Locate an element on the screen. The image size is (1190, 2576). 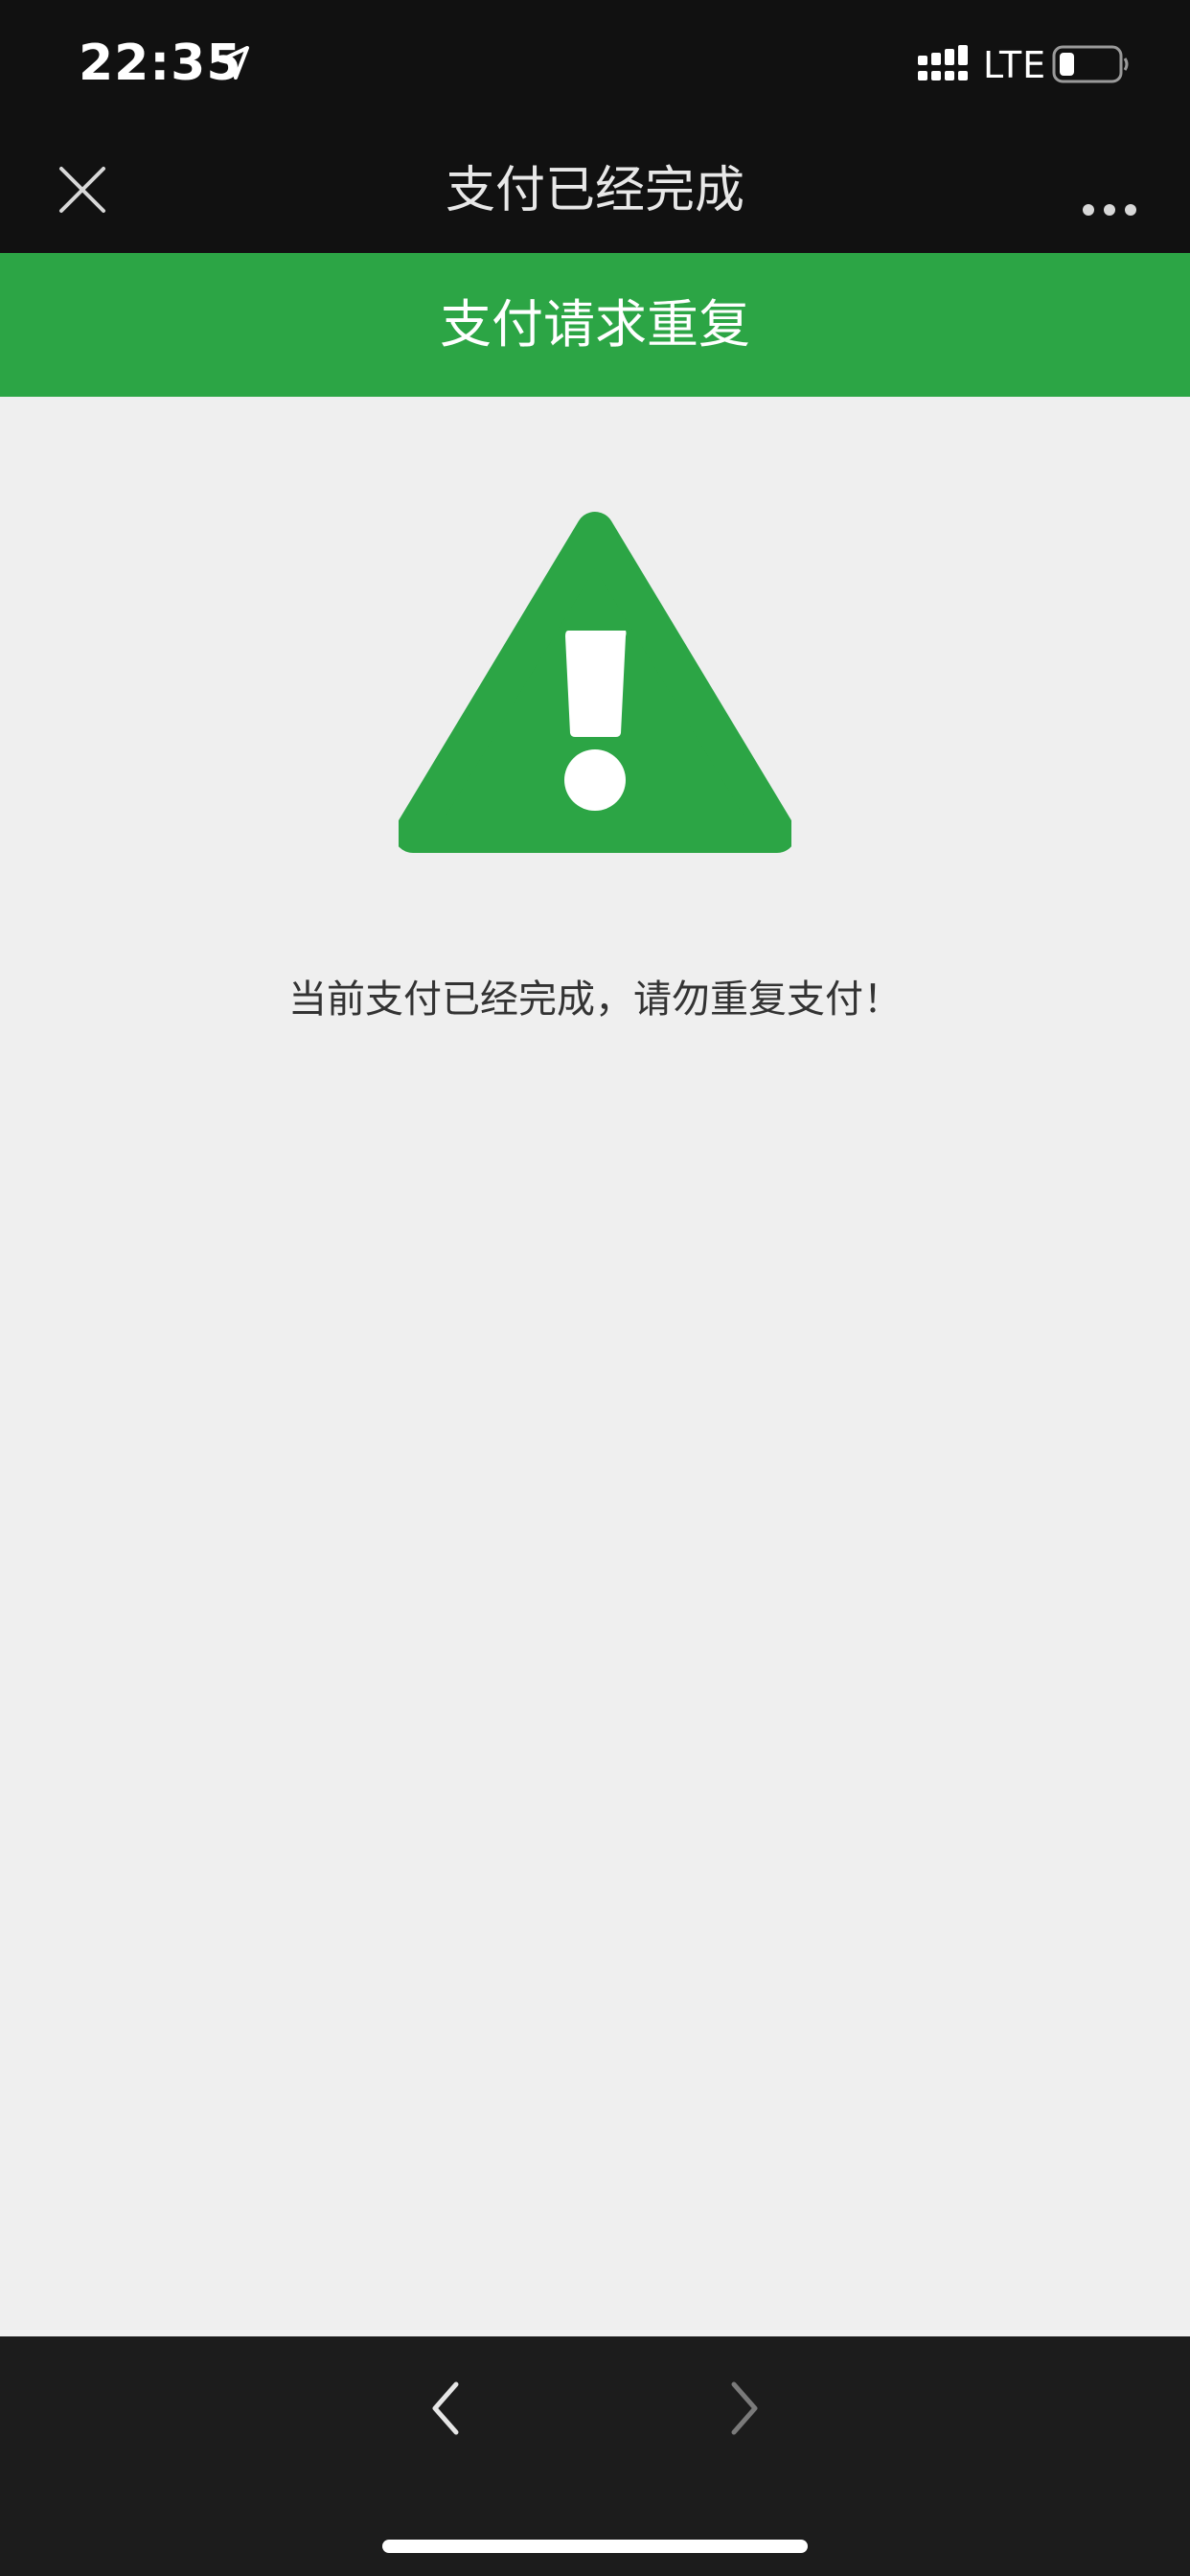
nav-bar: 支付已经完成 is located at coordinates (595, 190).